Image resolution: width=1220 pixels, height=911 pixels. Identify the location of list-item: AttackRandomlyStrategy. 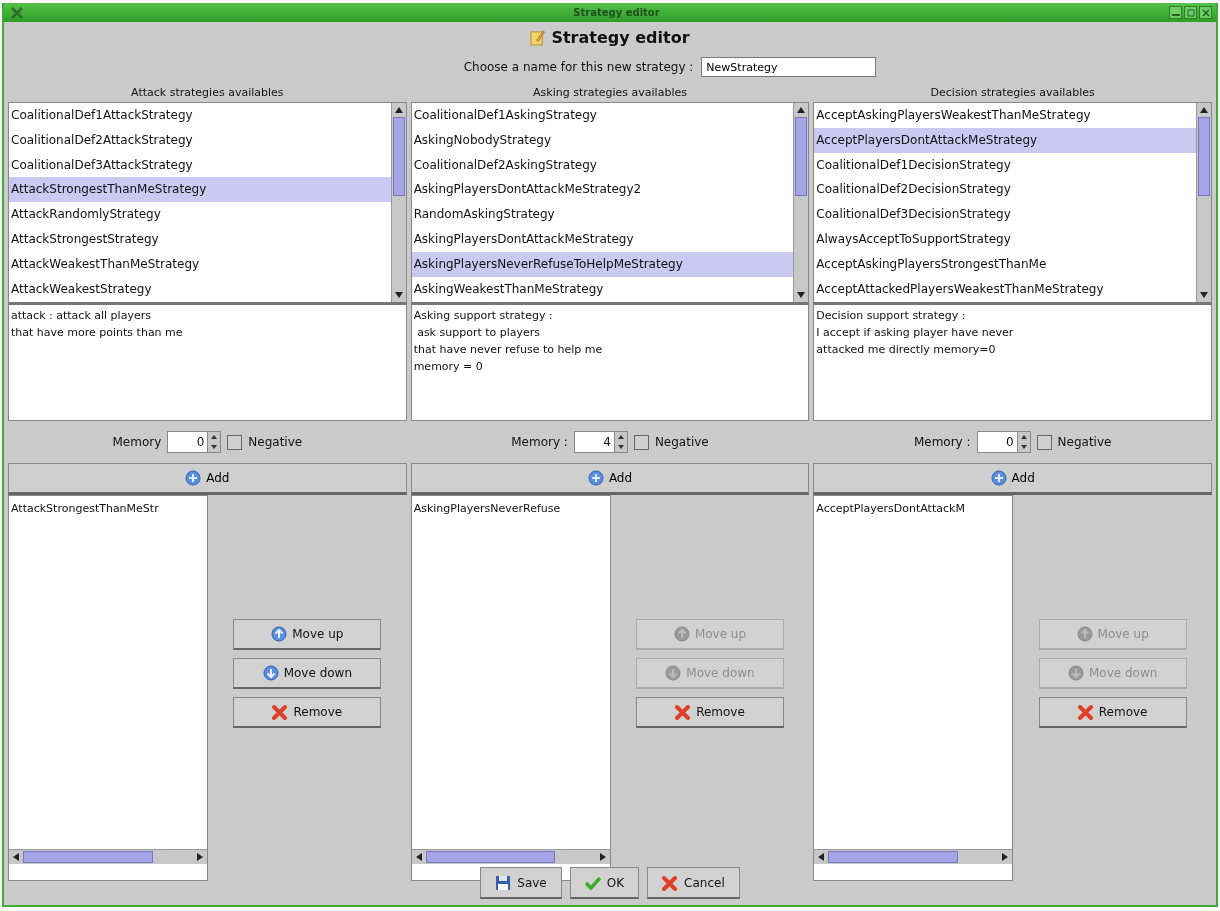
(200, 214).